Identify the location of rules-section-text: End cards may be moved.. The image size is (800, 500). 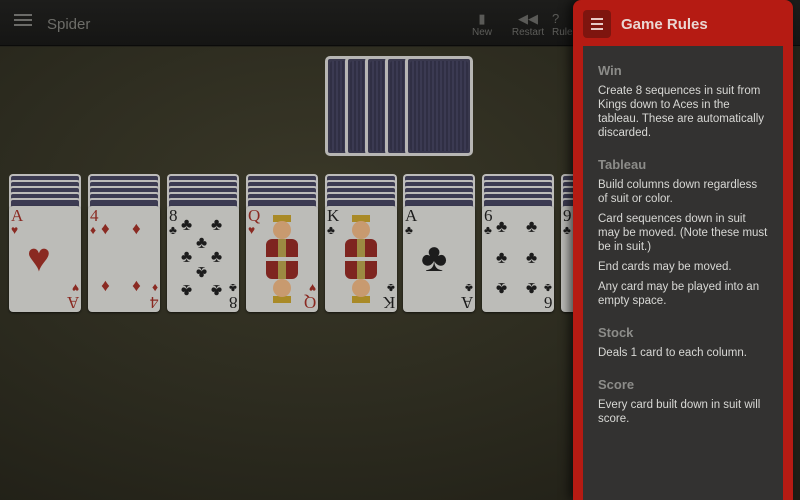
(665, 267).